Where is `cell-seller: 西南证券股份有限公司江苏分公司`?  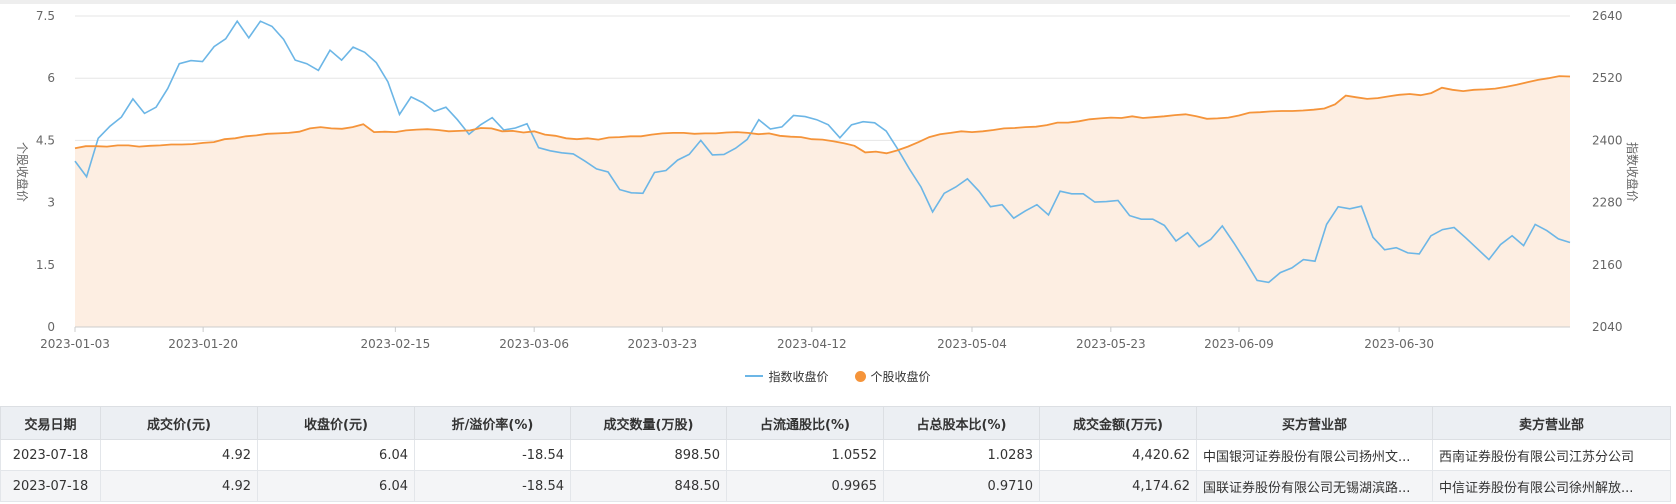
cell-seller: 西南证券股份有限公司江苏分公司 is located at coordinates (1551, 455).